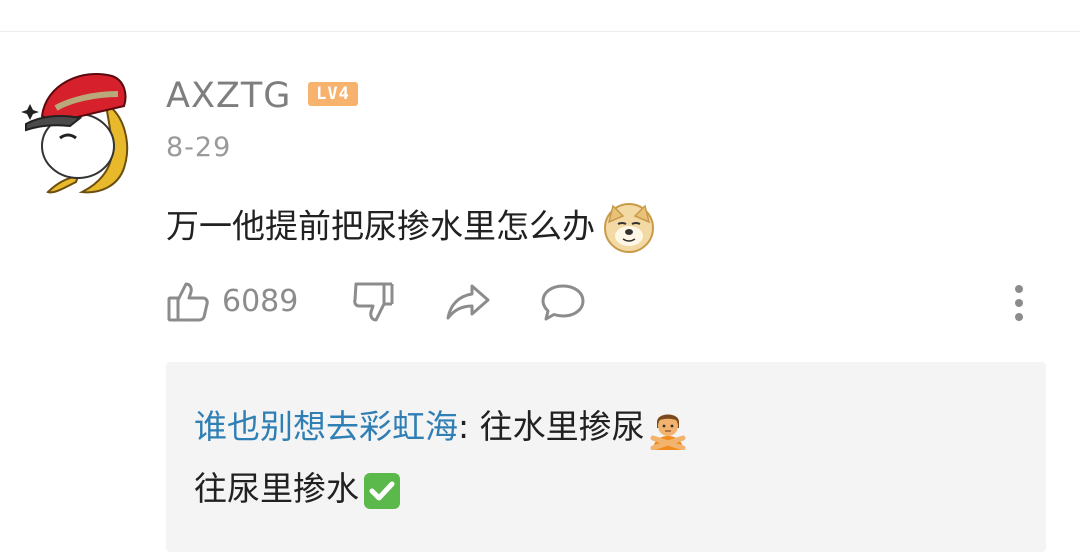 This screenshot has height=552, width=1080. I want to click on comment-text: 万一他提前把尿掺水里怎么办, so click(380, 226).